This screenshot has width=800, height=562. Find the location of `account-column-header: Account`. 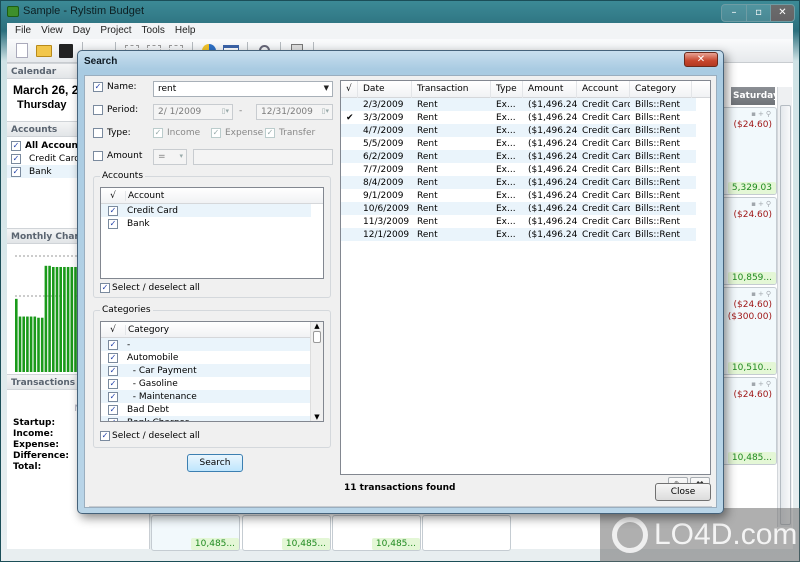

account-column-header: Account is located at coordinates (224, 195).